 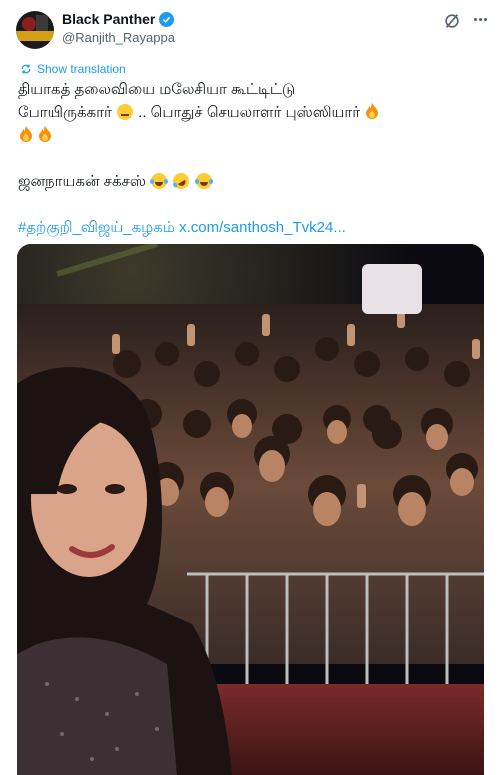 I want to click on tweet-line-4-text: ஜனநாயகன் சக்சஸ், so click(x=84, y=181).